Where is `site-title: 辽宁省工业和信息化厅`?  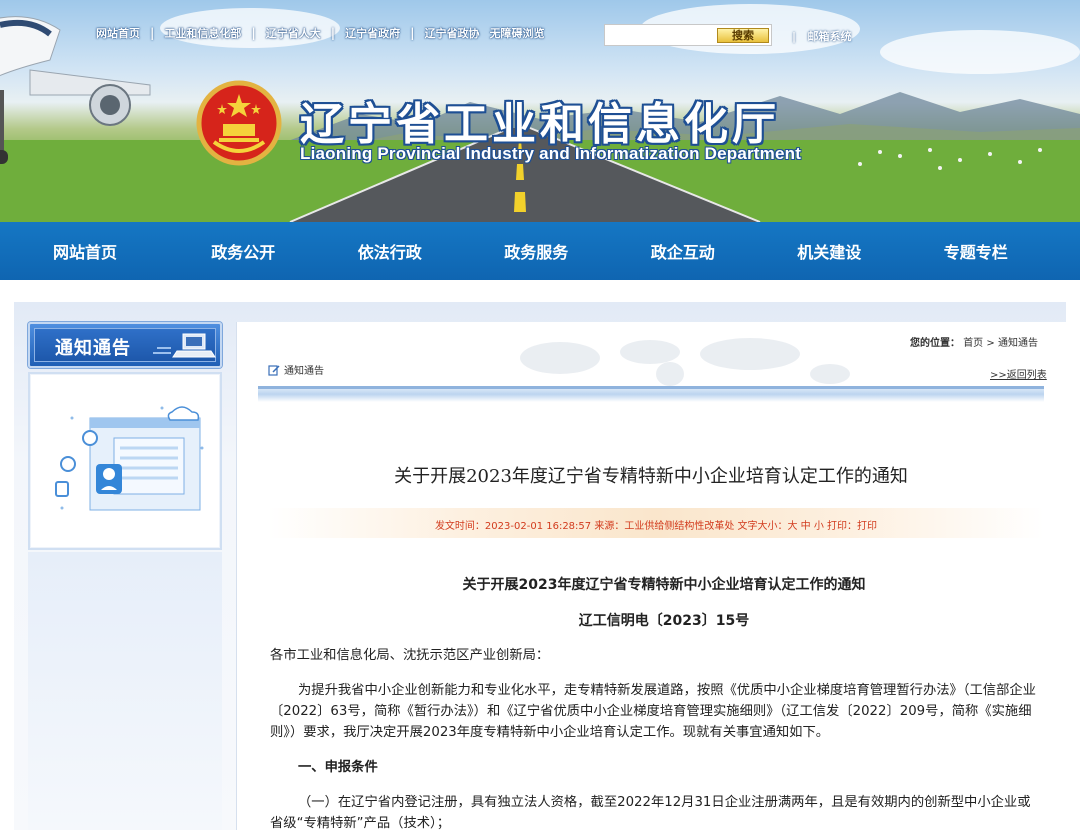 site-title: 辽宁省工业和信息化厅 is located at coordinates (540, 124).